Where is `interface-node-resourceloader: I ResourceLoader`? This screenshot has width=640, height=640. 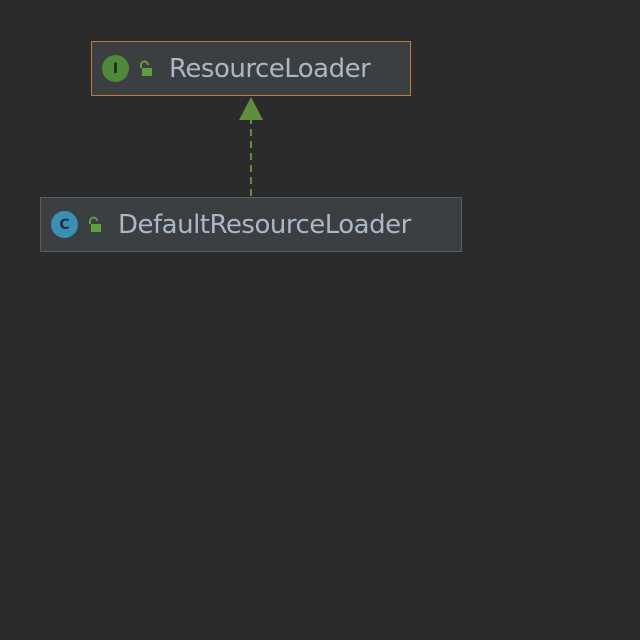
interface-node-resourceloader: I ResourceLoader is located at coordinates (251, 68).